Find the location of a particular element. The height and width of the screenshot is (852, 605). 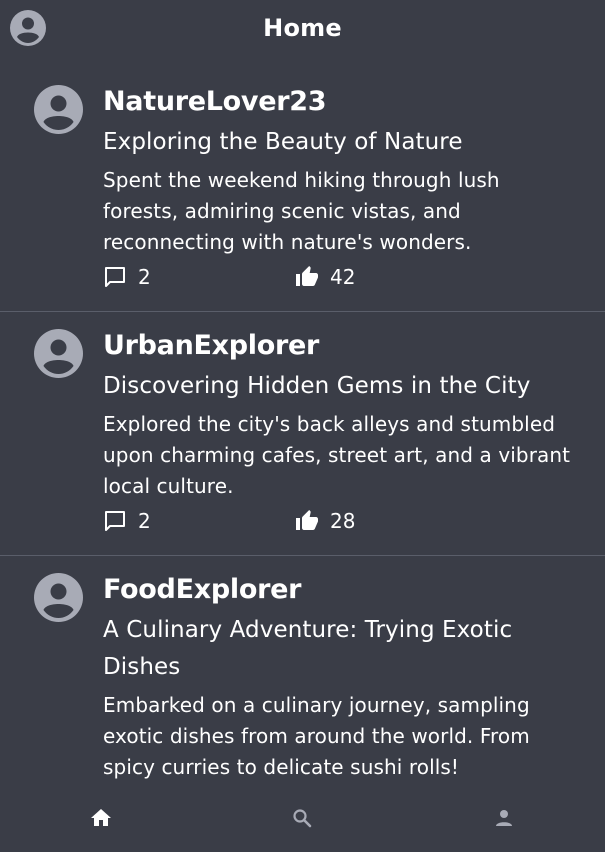

like-count: 42 is located at coordinates (343, 277).